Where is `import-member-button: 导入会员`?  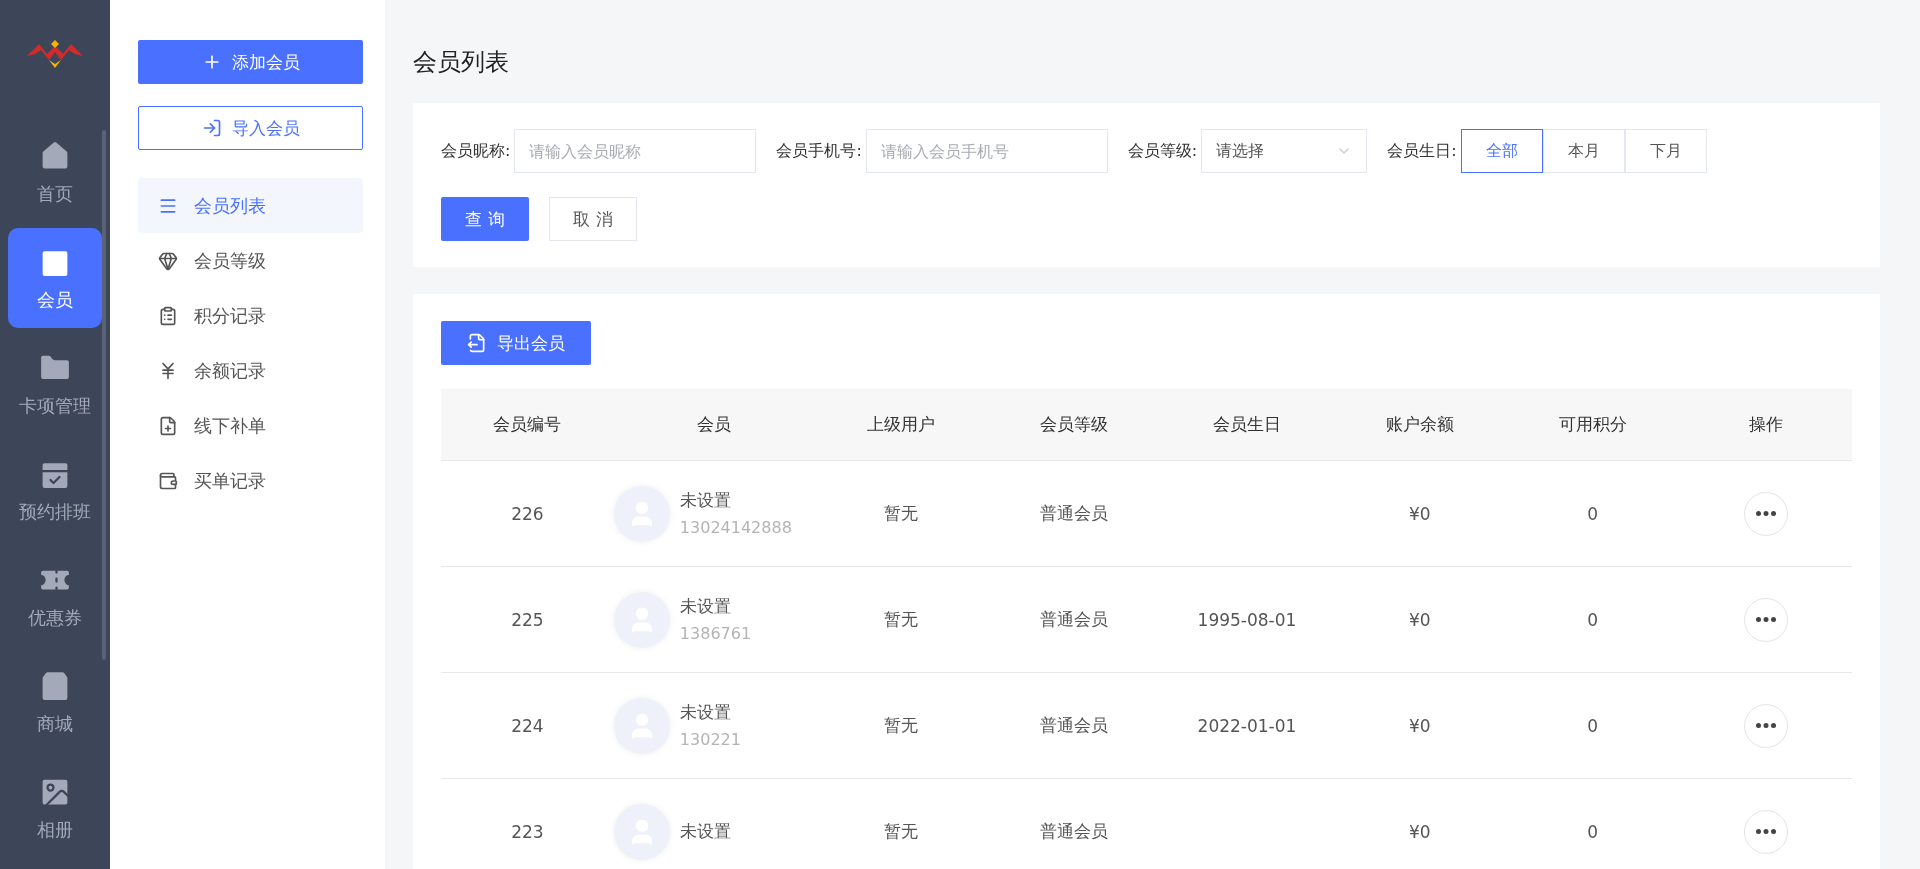 import-member-button: 导入会员 is located at coordinates (250, 128).